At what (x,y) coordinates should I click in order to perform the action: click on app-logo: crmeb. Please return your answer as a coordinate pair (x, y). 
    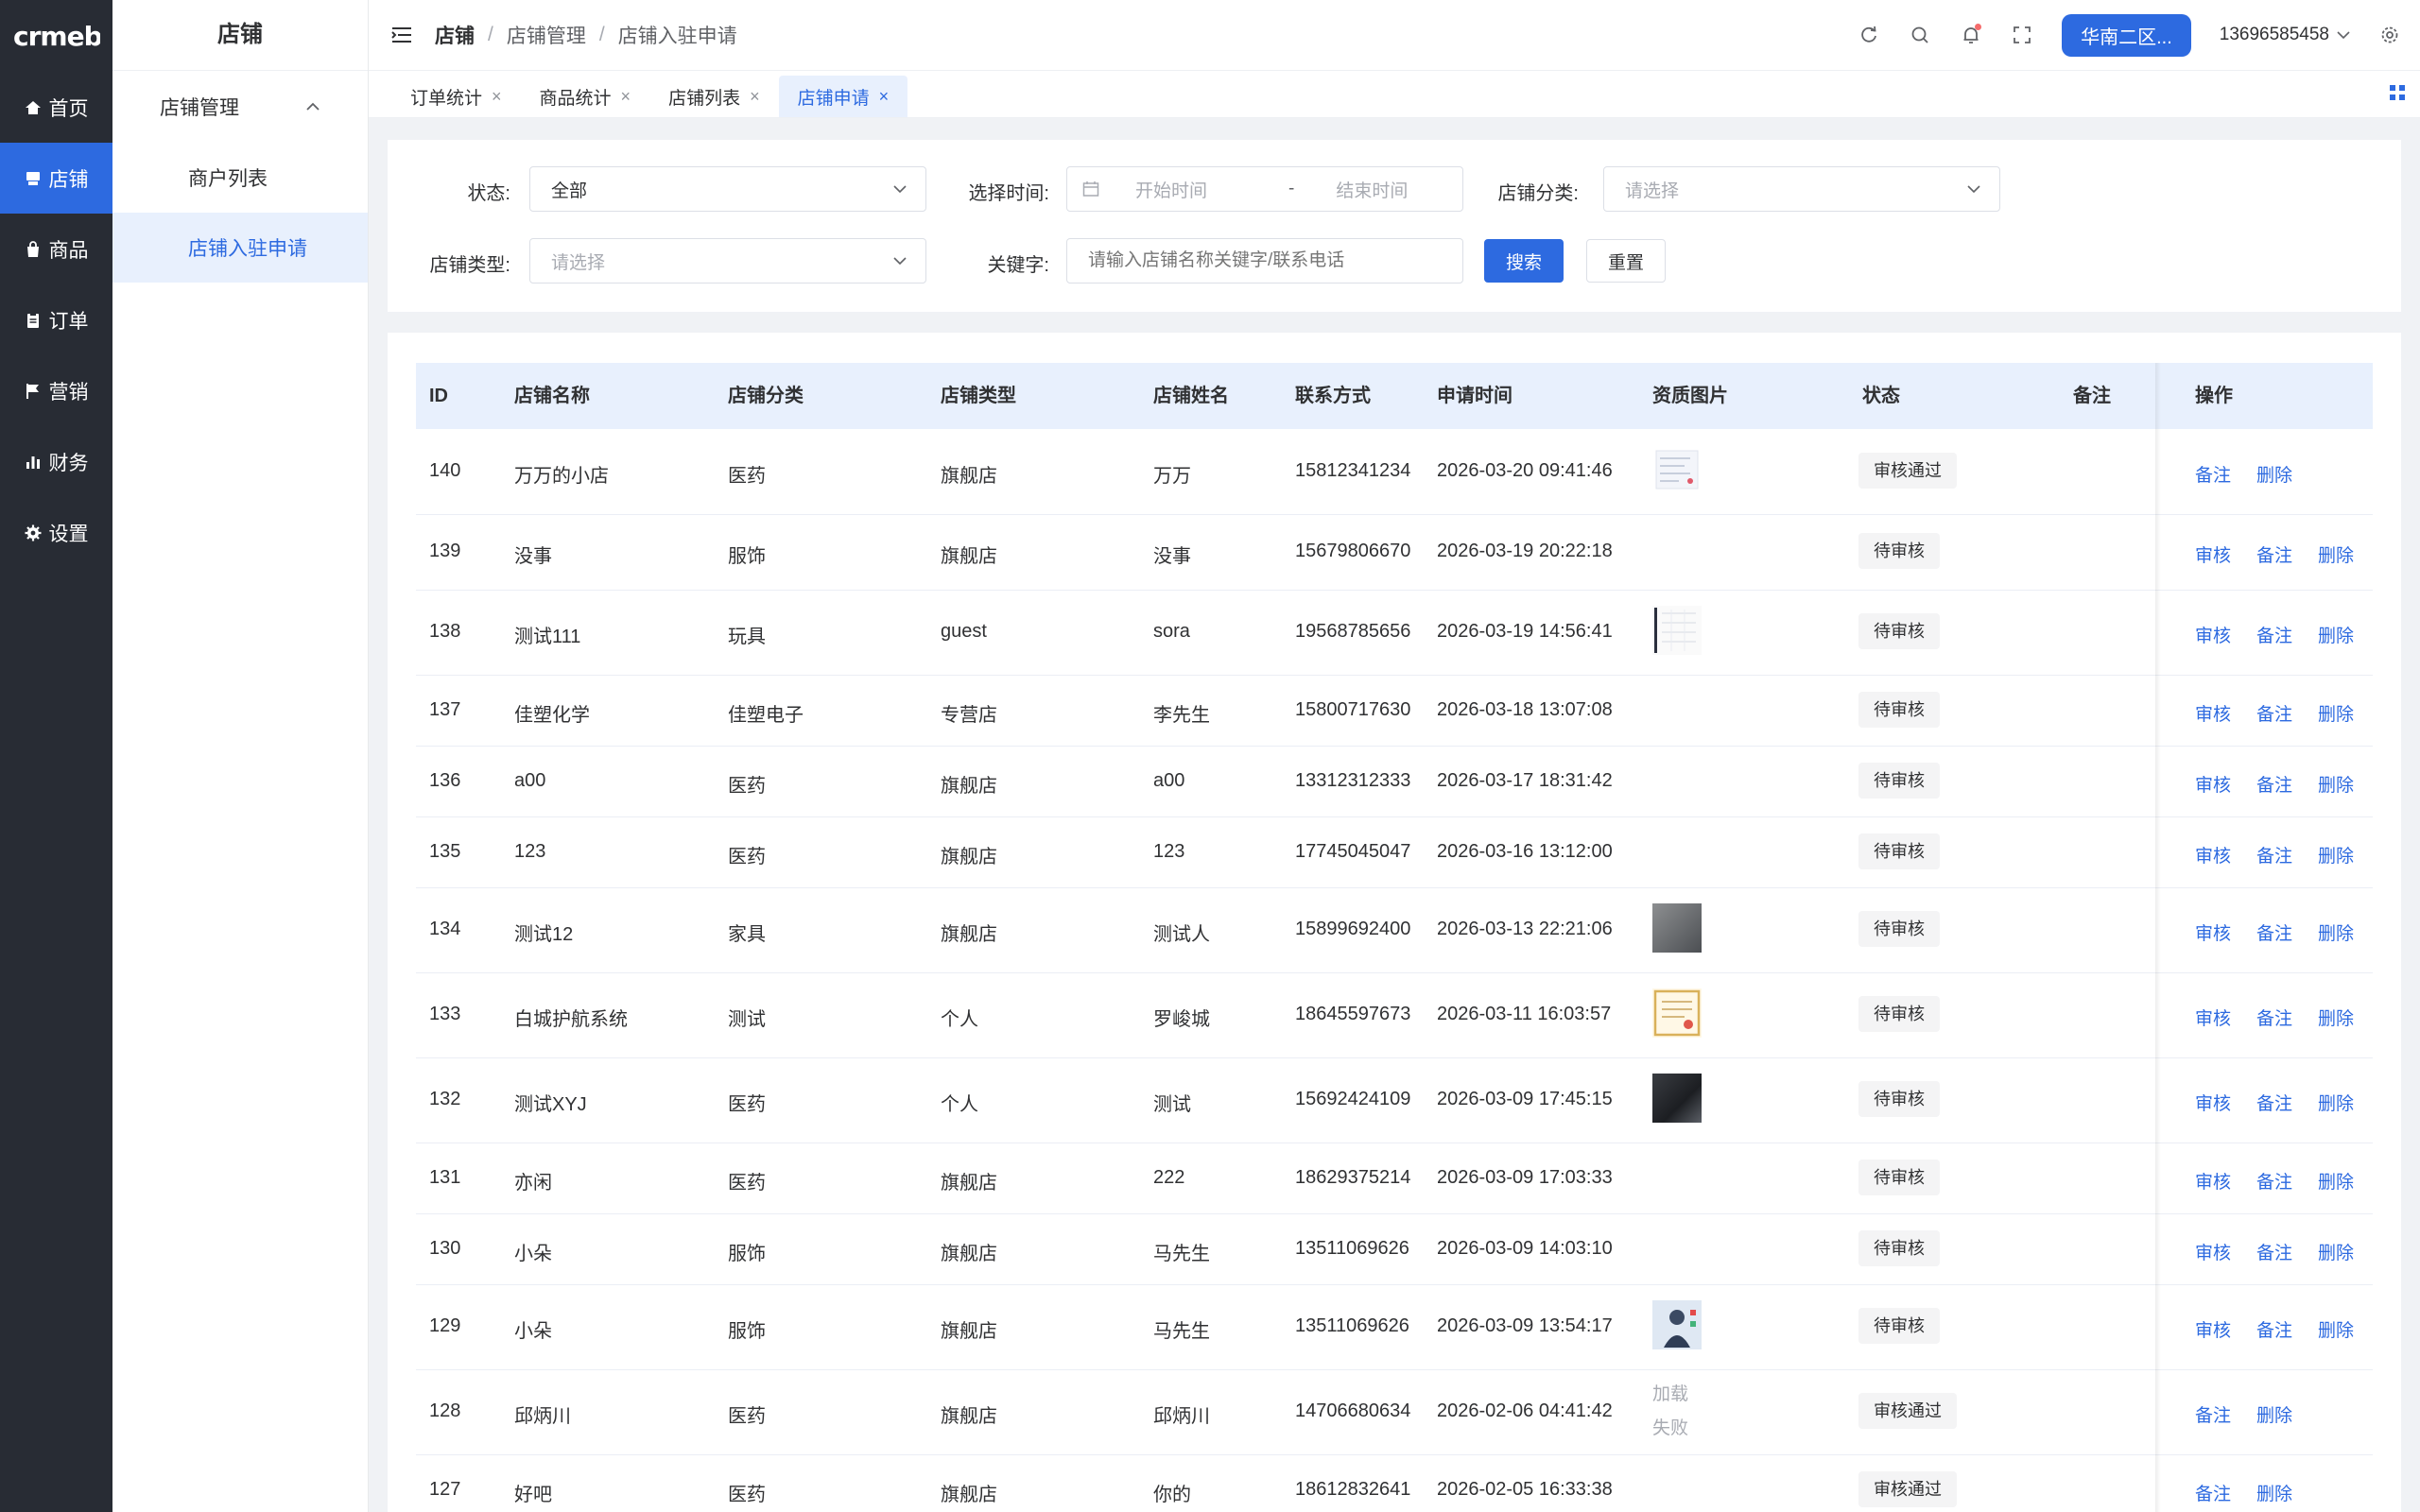
    Looking at the image, I should click on (56, 36).